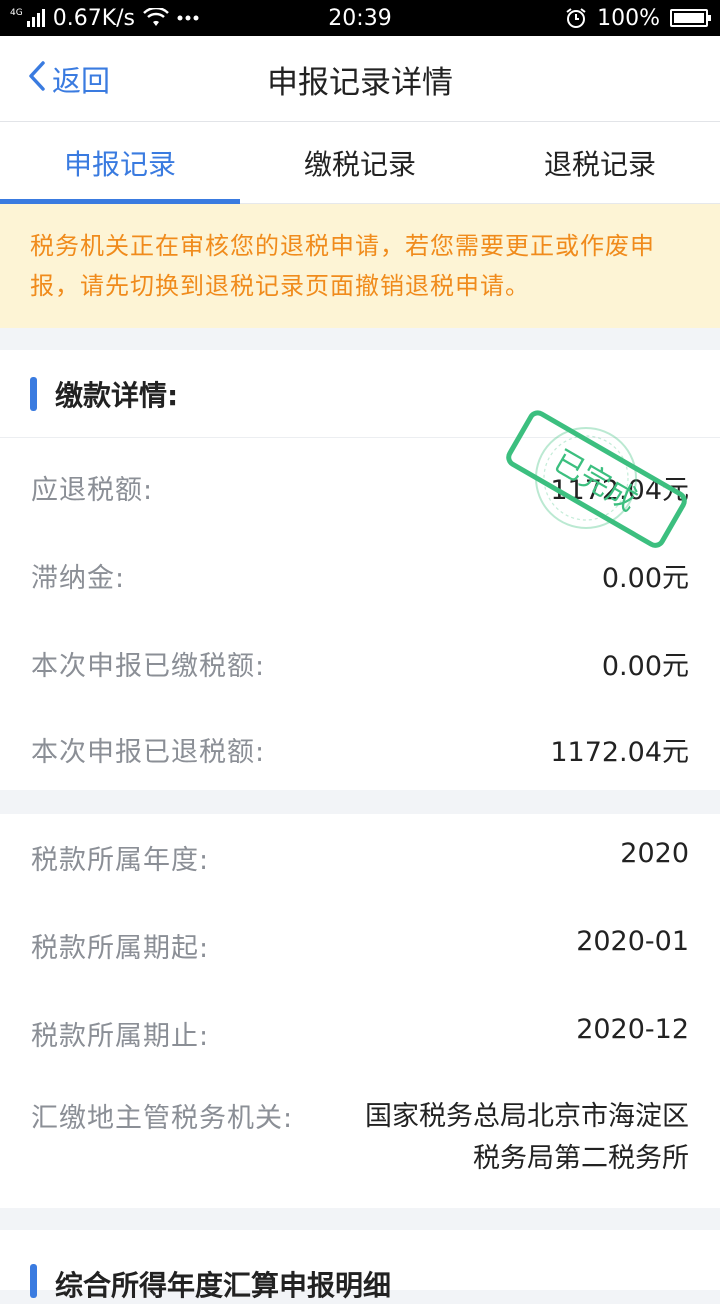 Image resolution: width=720 pixels, height=1304 pixels. I want to click on battery-fill, so click(689, 18).